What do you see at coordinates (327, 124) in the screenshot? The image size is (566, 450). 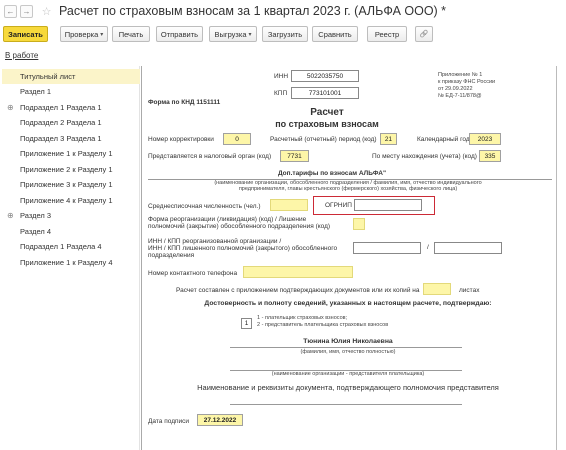 I see `form-subtitle: по страховым взносам` at bounding box center [327, 124].